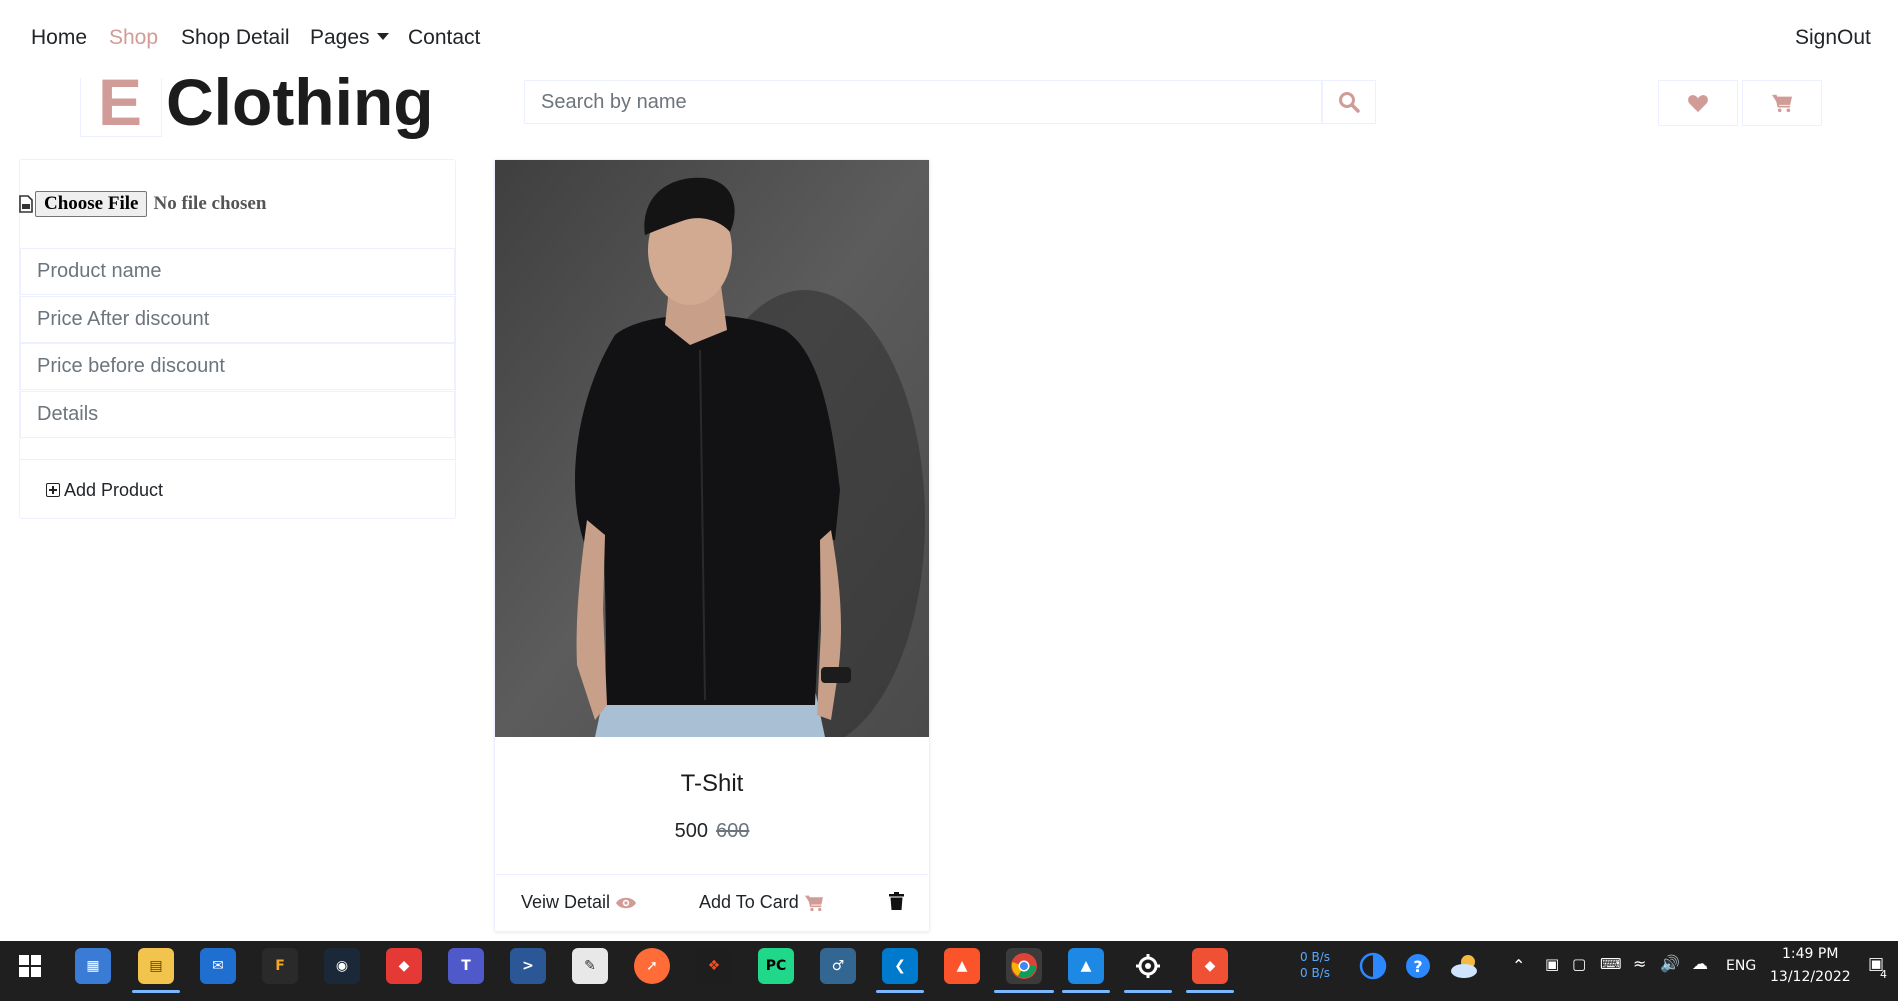 The image size is (1898, 1001). What do you see at coordinates (237, 459) in the screenshot?
I see `form-divider` at bounding box center [237, 459].